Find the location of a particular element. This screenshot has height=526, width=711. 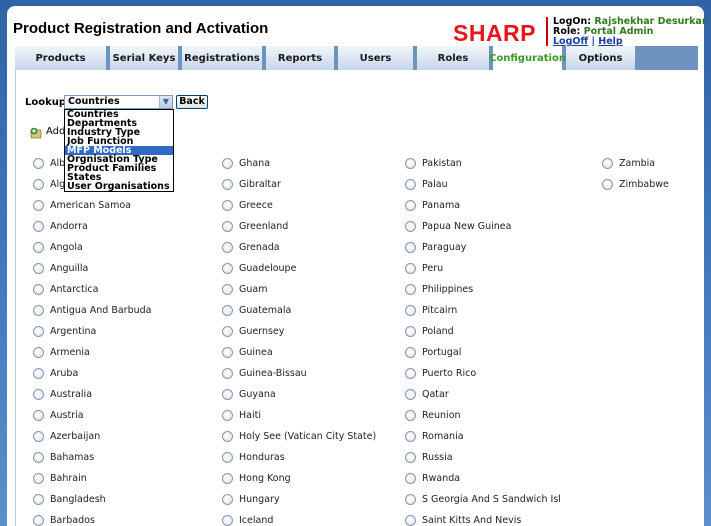

country-option: Paraguay is located at coordinates (435, 247).